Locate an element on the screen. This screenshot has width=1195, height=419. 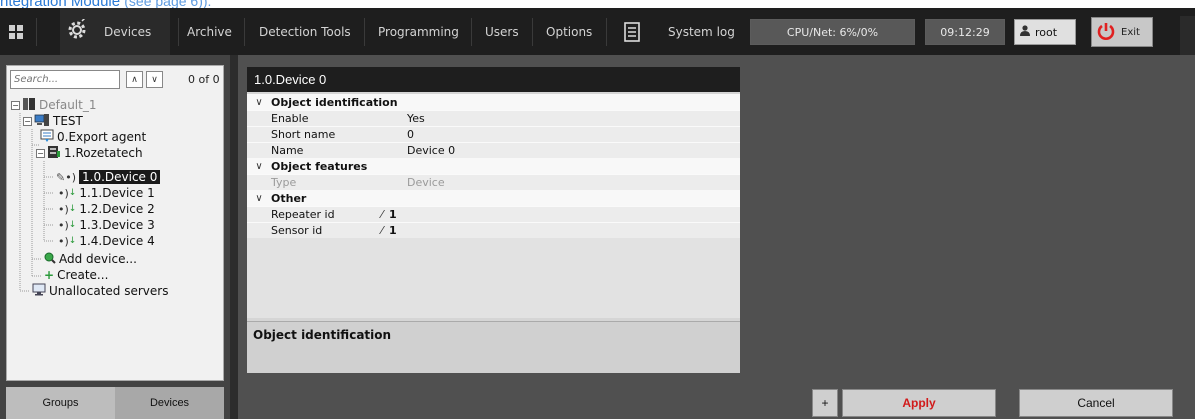
tab-users-label: Users is located at coordinates (502, 31).